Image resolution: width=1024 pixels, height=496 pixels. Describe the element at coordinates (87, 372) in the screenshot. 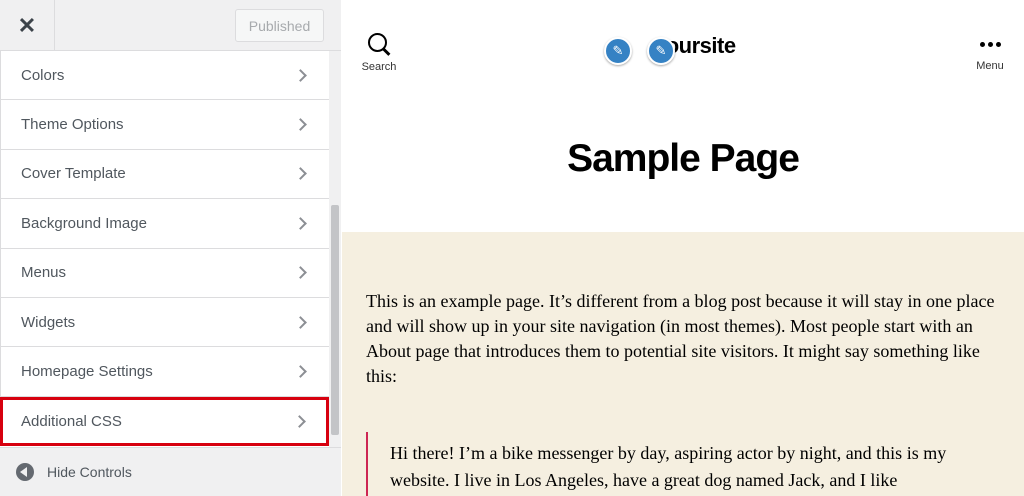

I see `sidebar-item-label: Homepage Settings` at that location.